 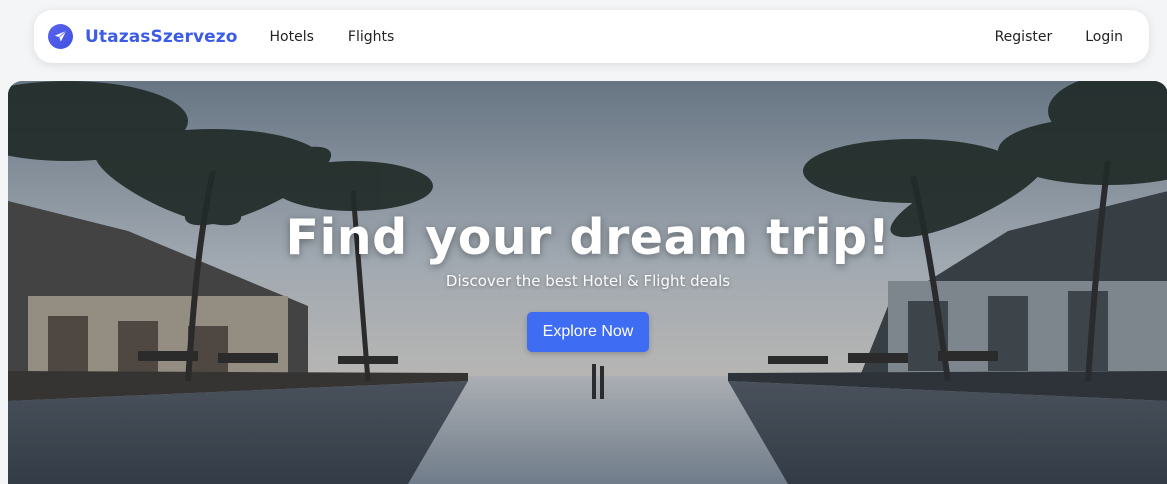 What do you see at coordinates (371, 37) in the screenshot?
I see `nav-link-flights: Flights` at bounding box center [371, 37].